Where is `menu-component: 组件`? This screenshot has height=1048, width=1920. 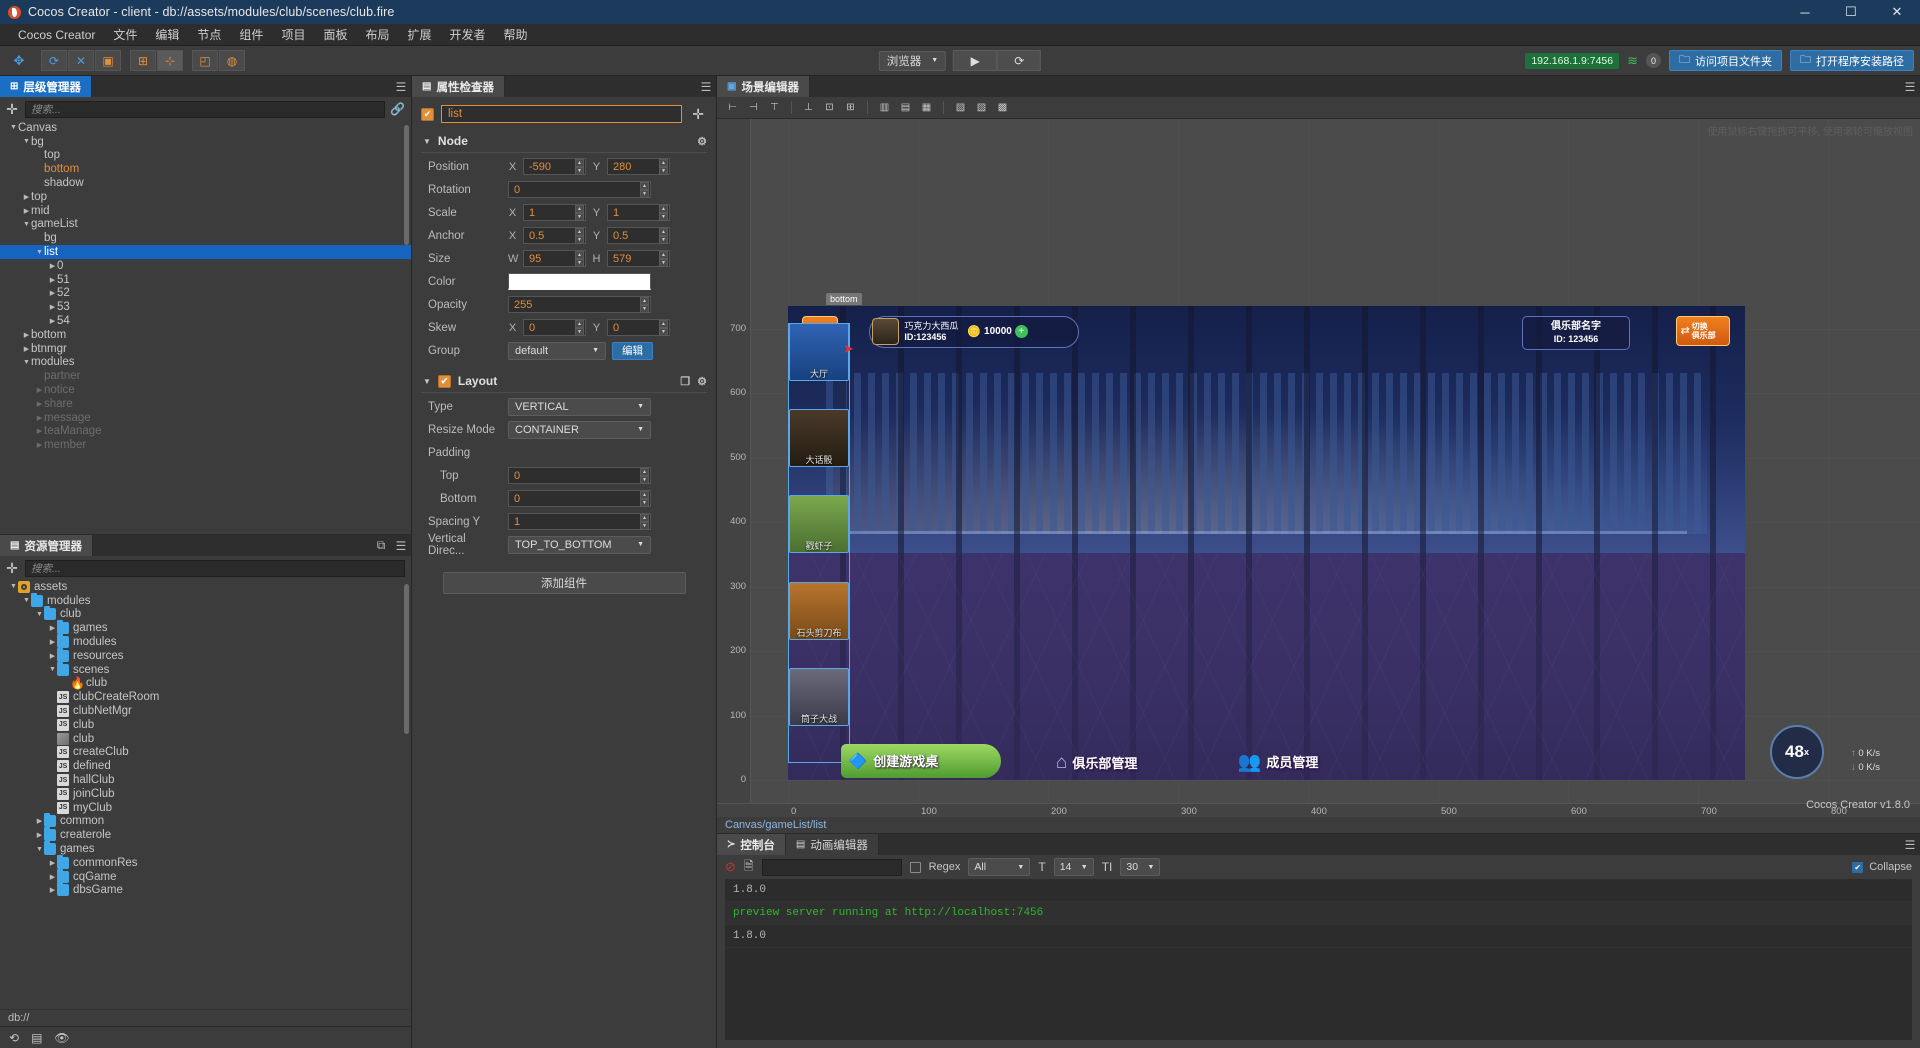
menu-component: 组件 is located at coordinates (251, 34).